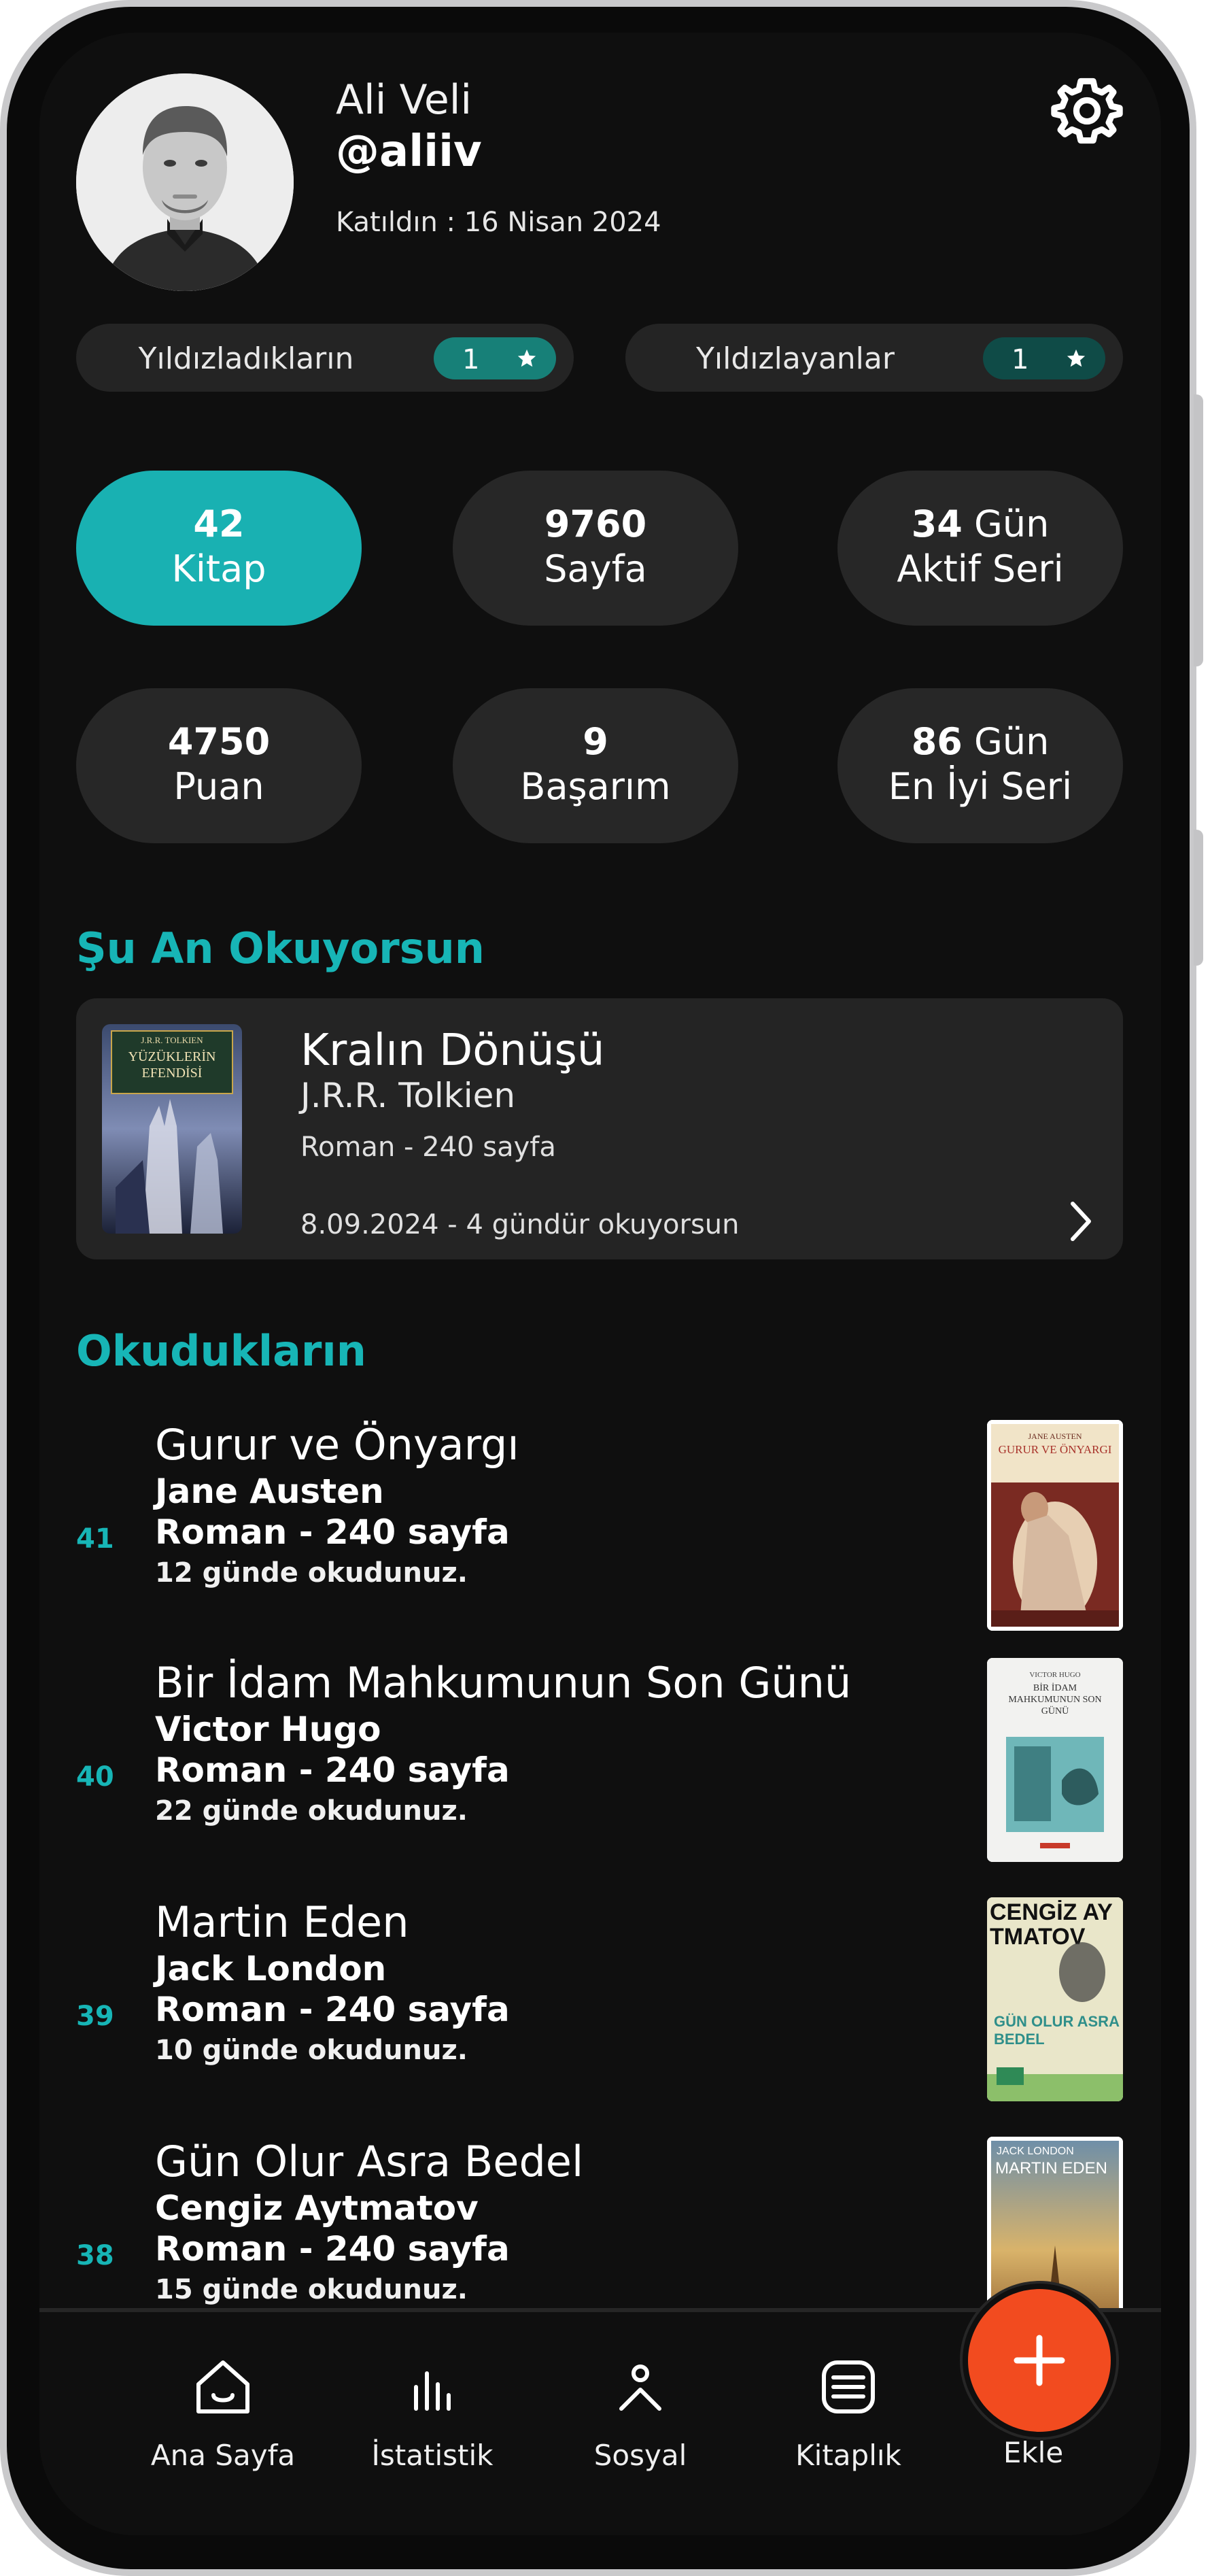 Image resolution: width=1210 pixels, height=2576 pixels. I want to click on starred-by-you-pill: Yıldızladıkların 1, so click(325, 358).